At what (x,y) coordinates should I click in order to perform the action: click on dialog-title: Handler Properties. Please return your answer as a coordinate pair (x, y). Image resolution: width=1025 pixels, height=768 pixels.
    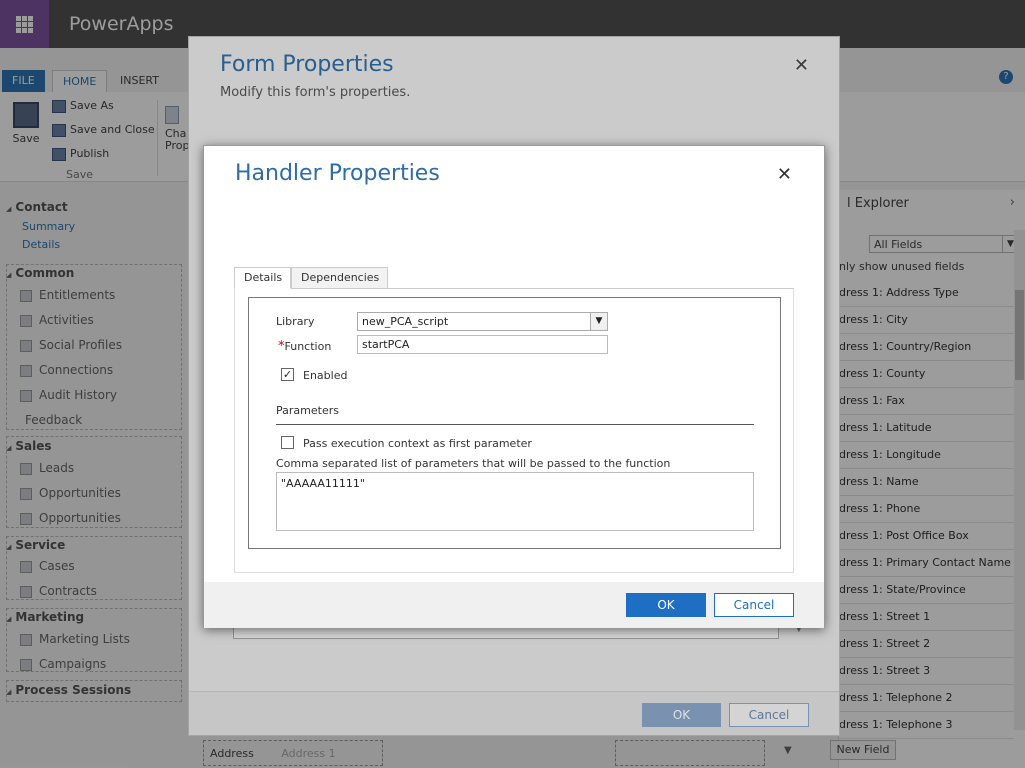
    Looking at the image, I should click on (337, 173).